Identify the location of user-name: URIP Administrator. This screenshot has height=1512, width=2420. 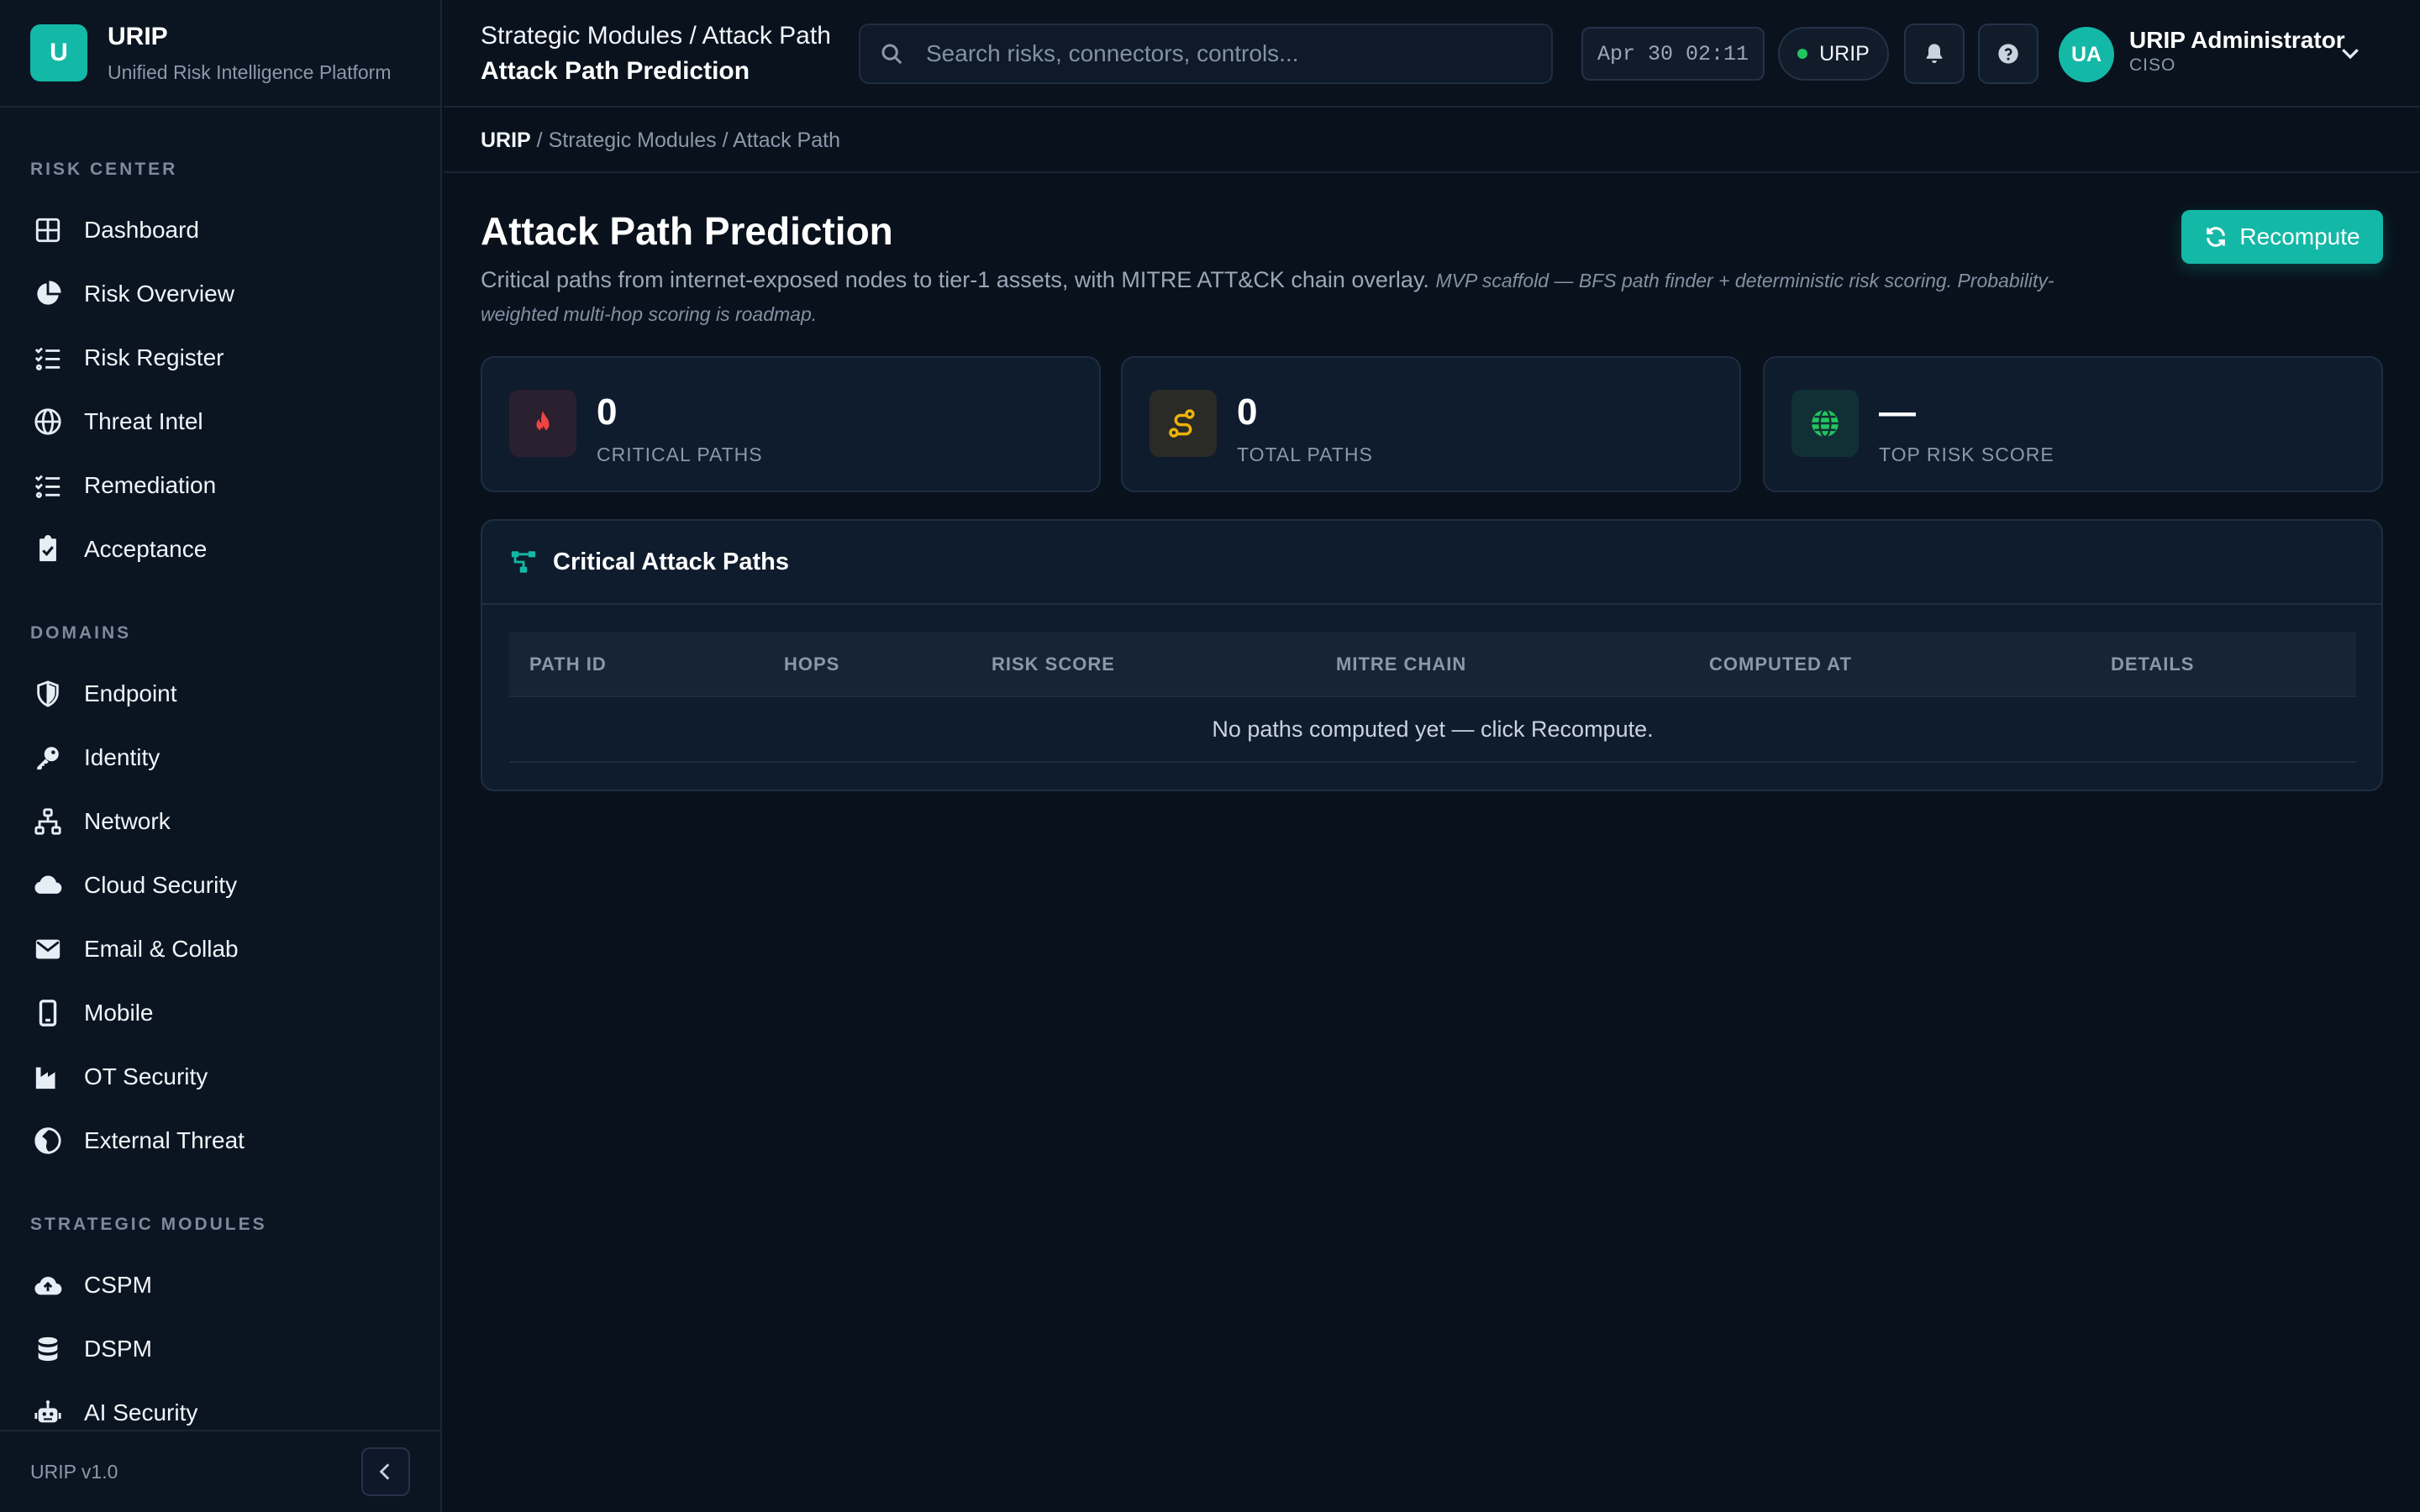
(2237, 40).